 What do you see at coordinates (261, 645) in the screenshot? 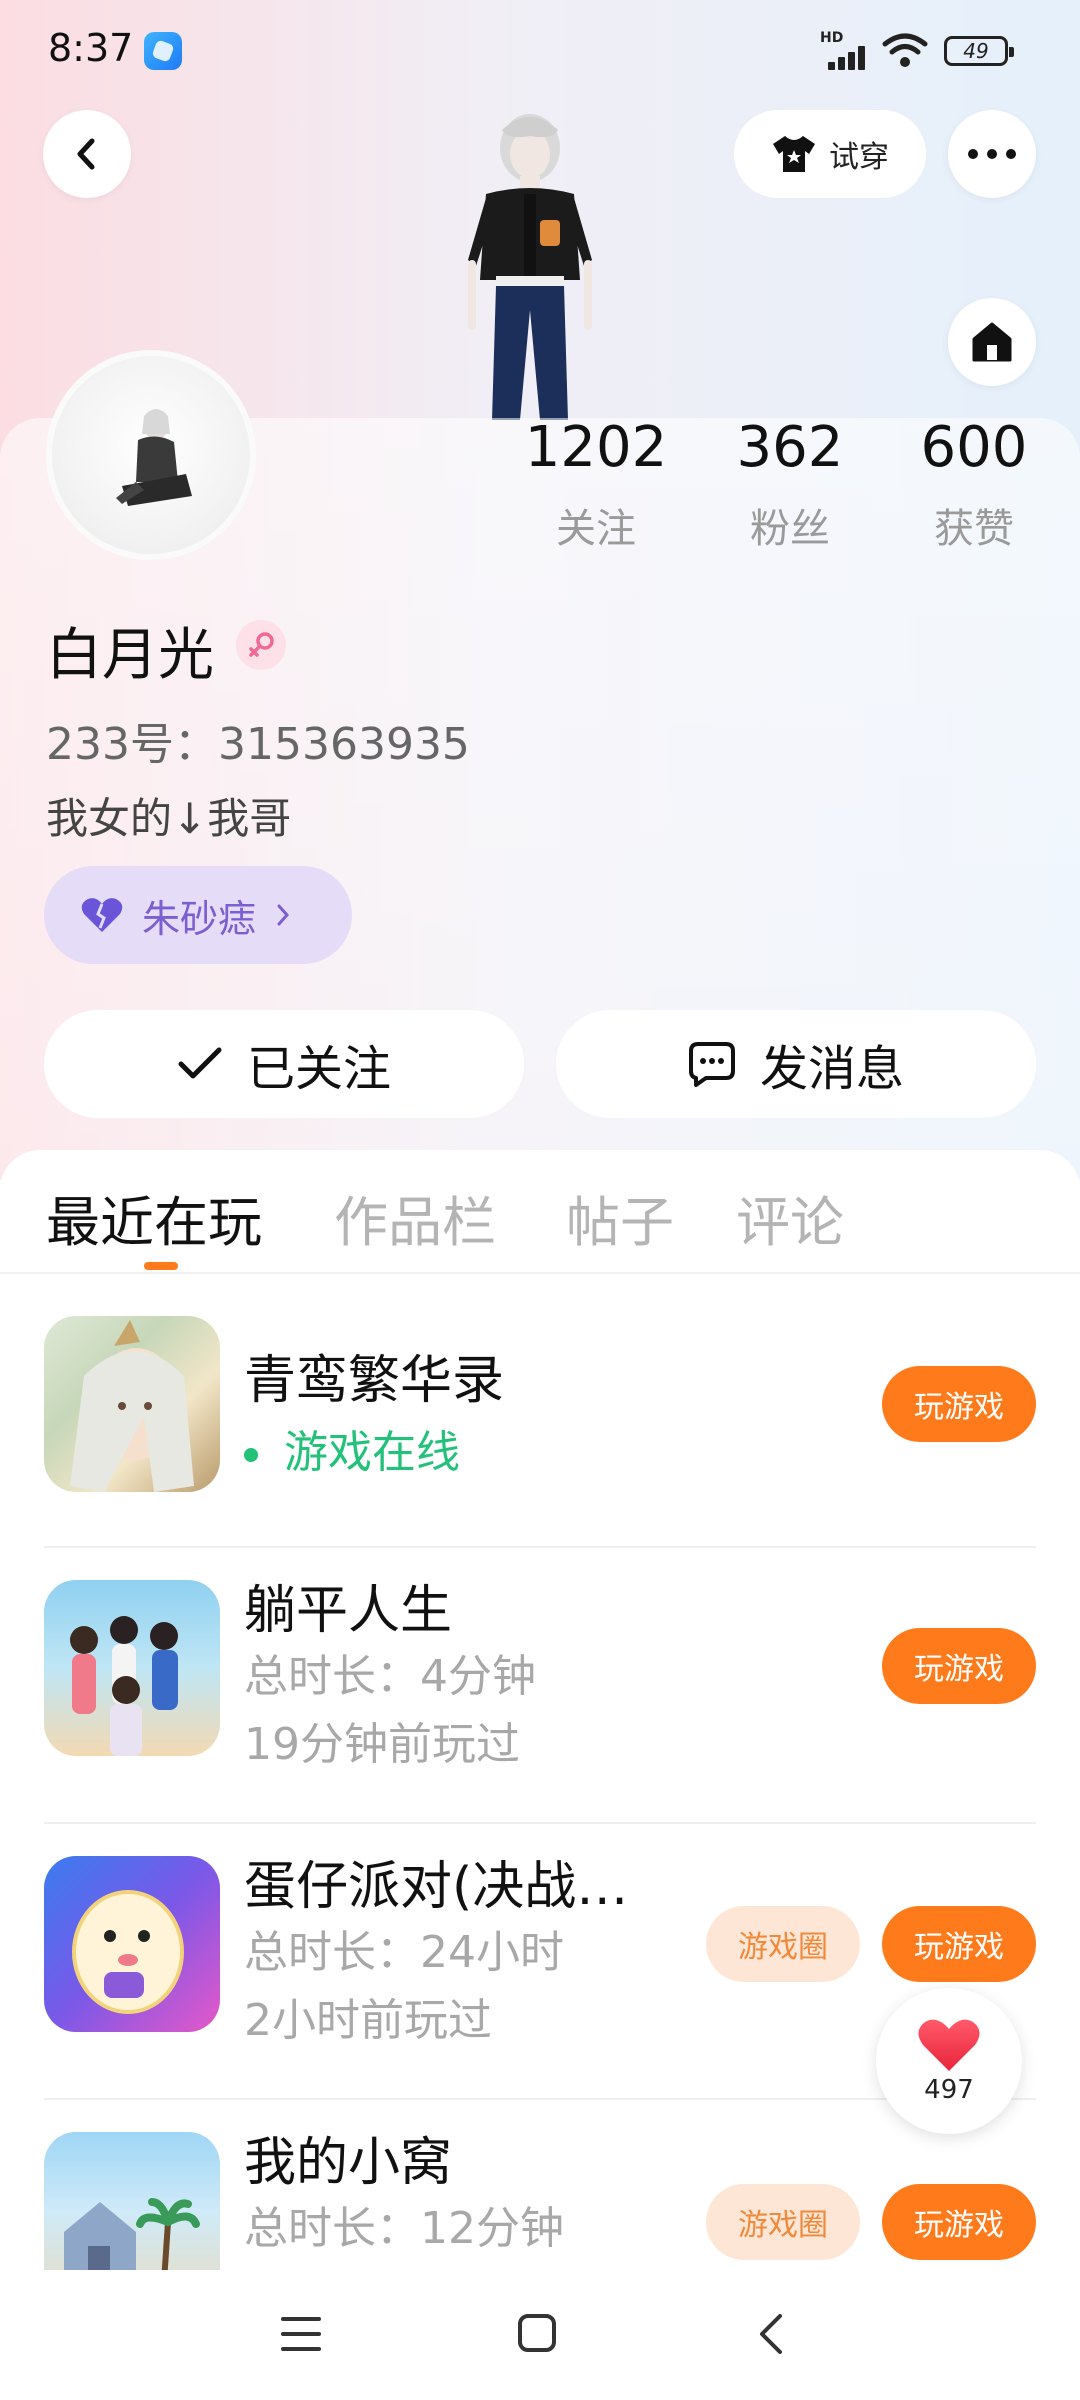
I see `female-icon` at bounding box center [261, 645].